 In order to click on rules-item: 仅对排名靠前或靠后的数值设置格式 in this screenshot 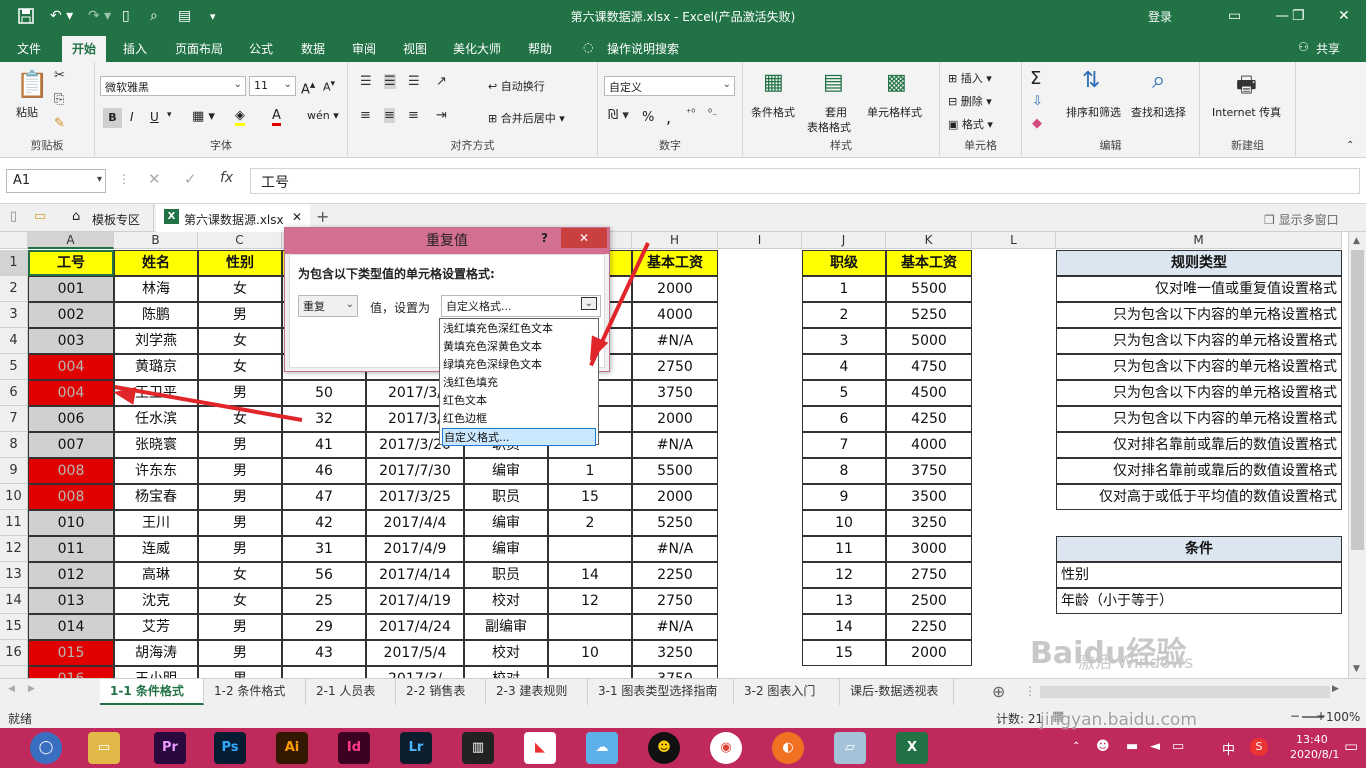, I will do `click(1199, 445)`.